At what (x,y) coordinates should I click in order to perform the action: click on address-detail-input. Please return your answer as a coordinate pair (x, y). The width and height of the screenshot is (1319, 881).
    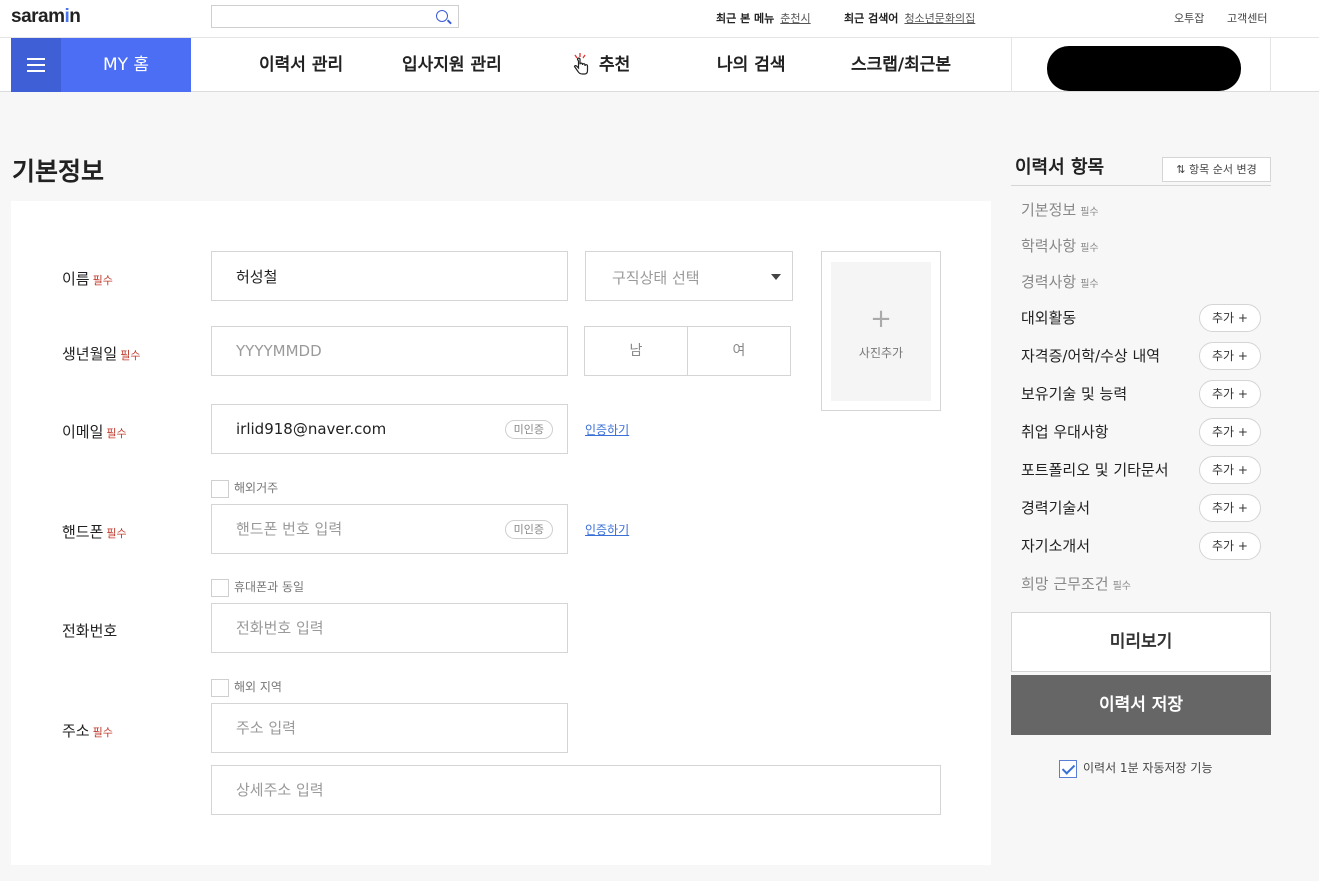
    Looking at the image, I should click on (576, 790).